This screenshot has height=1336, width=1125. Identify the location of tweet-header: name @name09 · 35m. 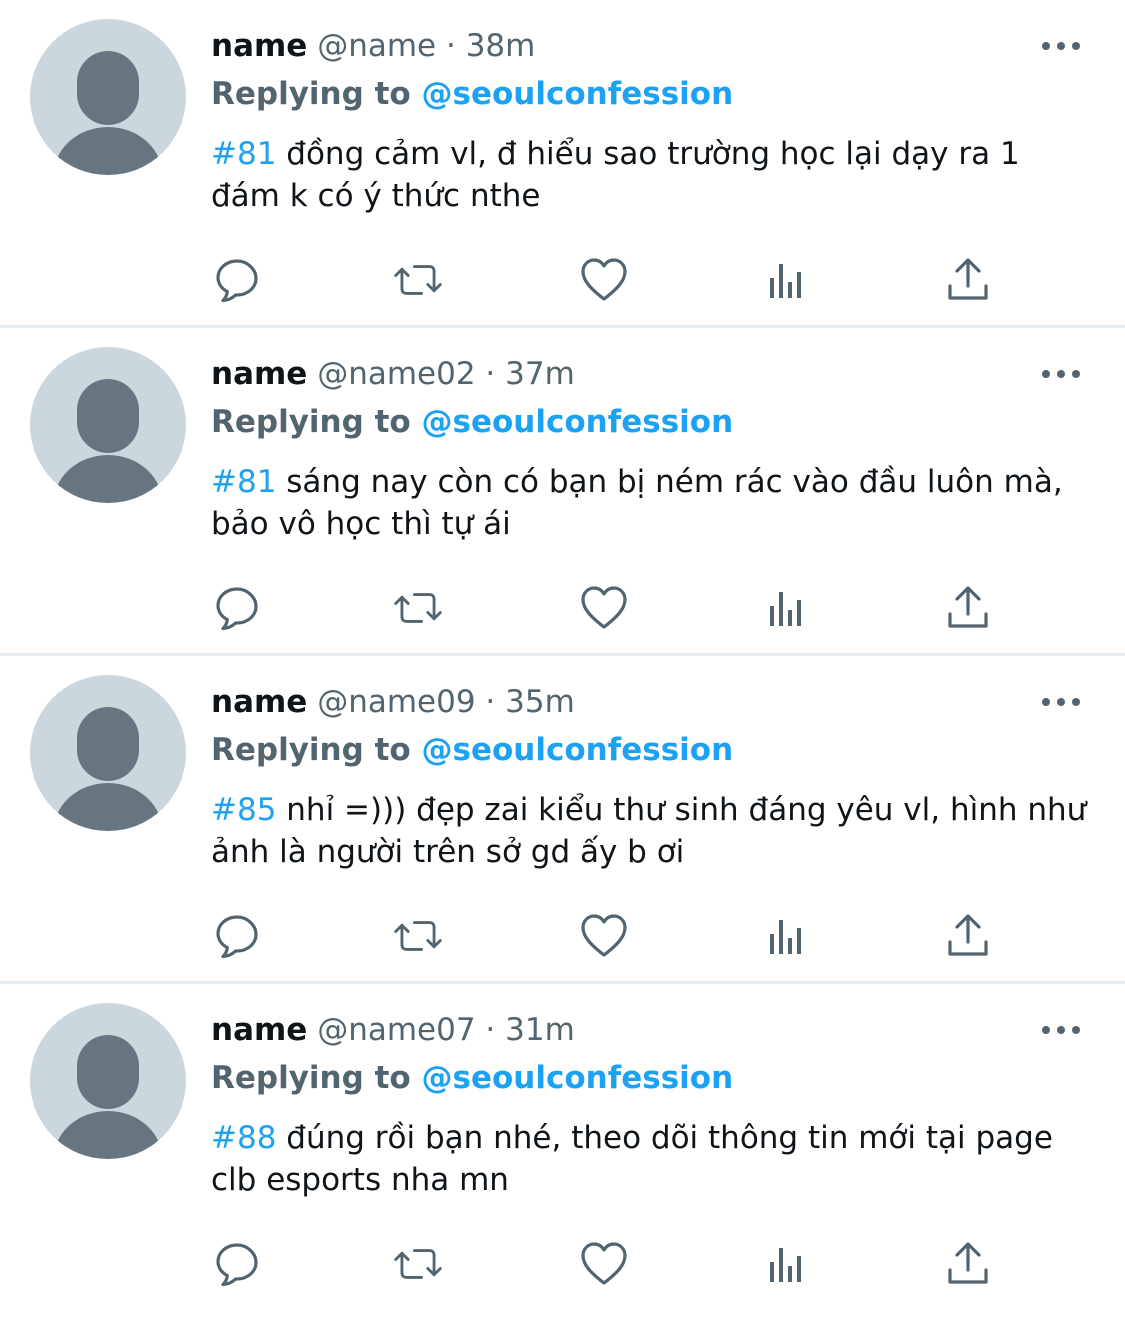
(393, 702).